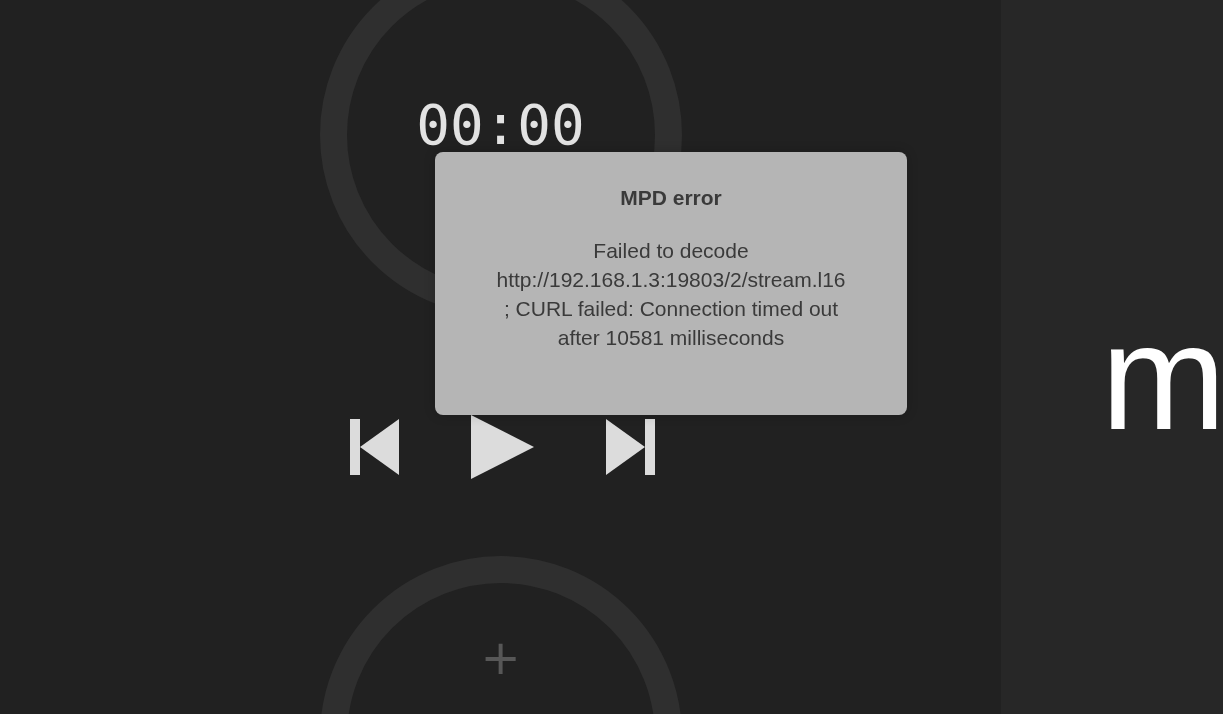 This screenshot has width=1223, height=714. I want to click on skip-forward-icon, so click(630, 447).